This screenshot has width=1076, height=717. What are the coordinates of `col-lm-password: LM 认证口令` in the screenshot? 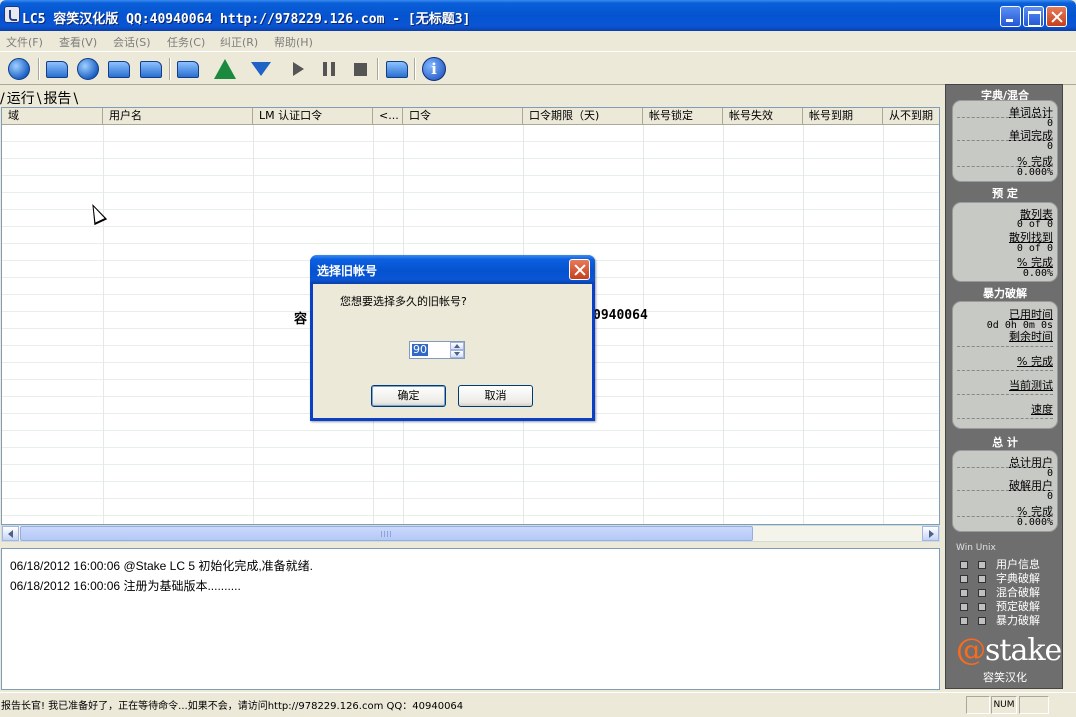 It's located at (313, 116).